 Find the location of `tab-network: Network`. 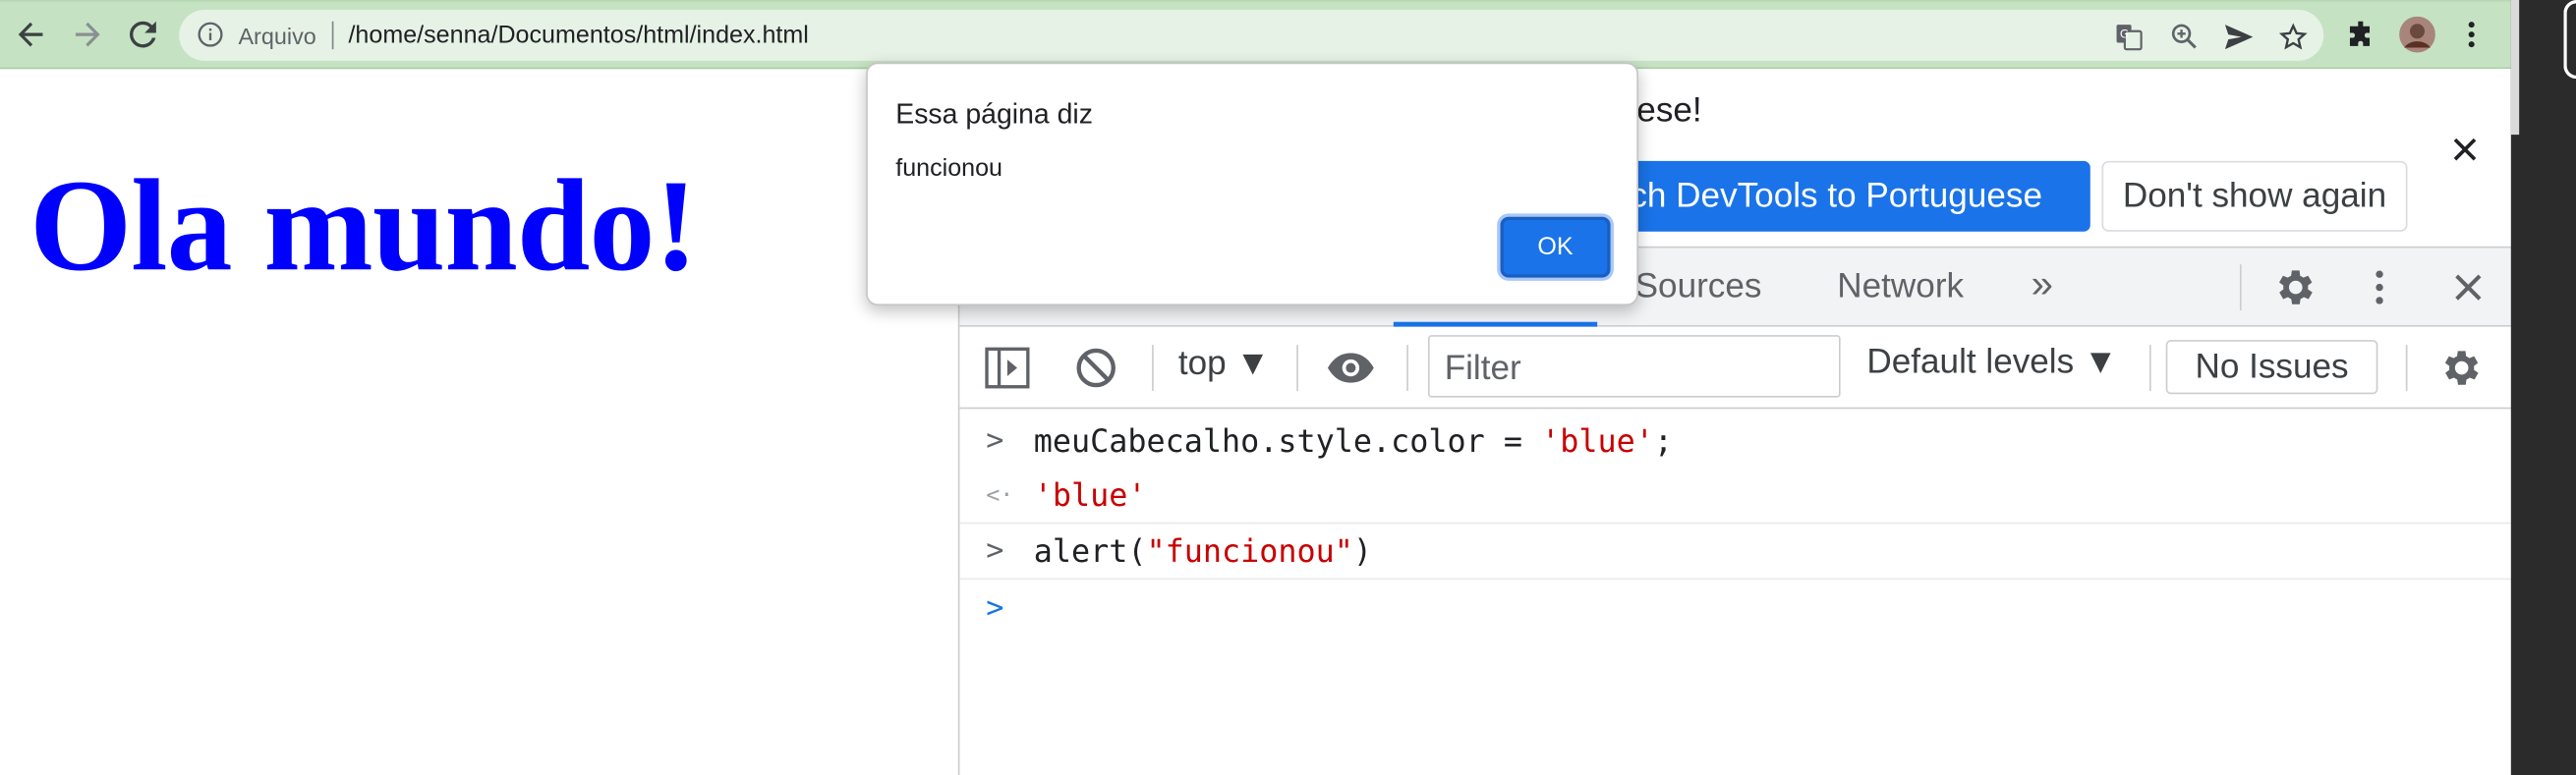

tab-network: Network is located at coordinates (1901, 287).